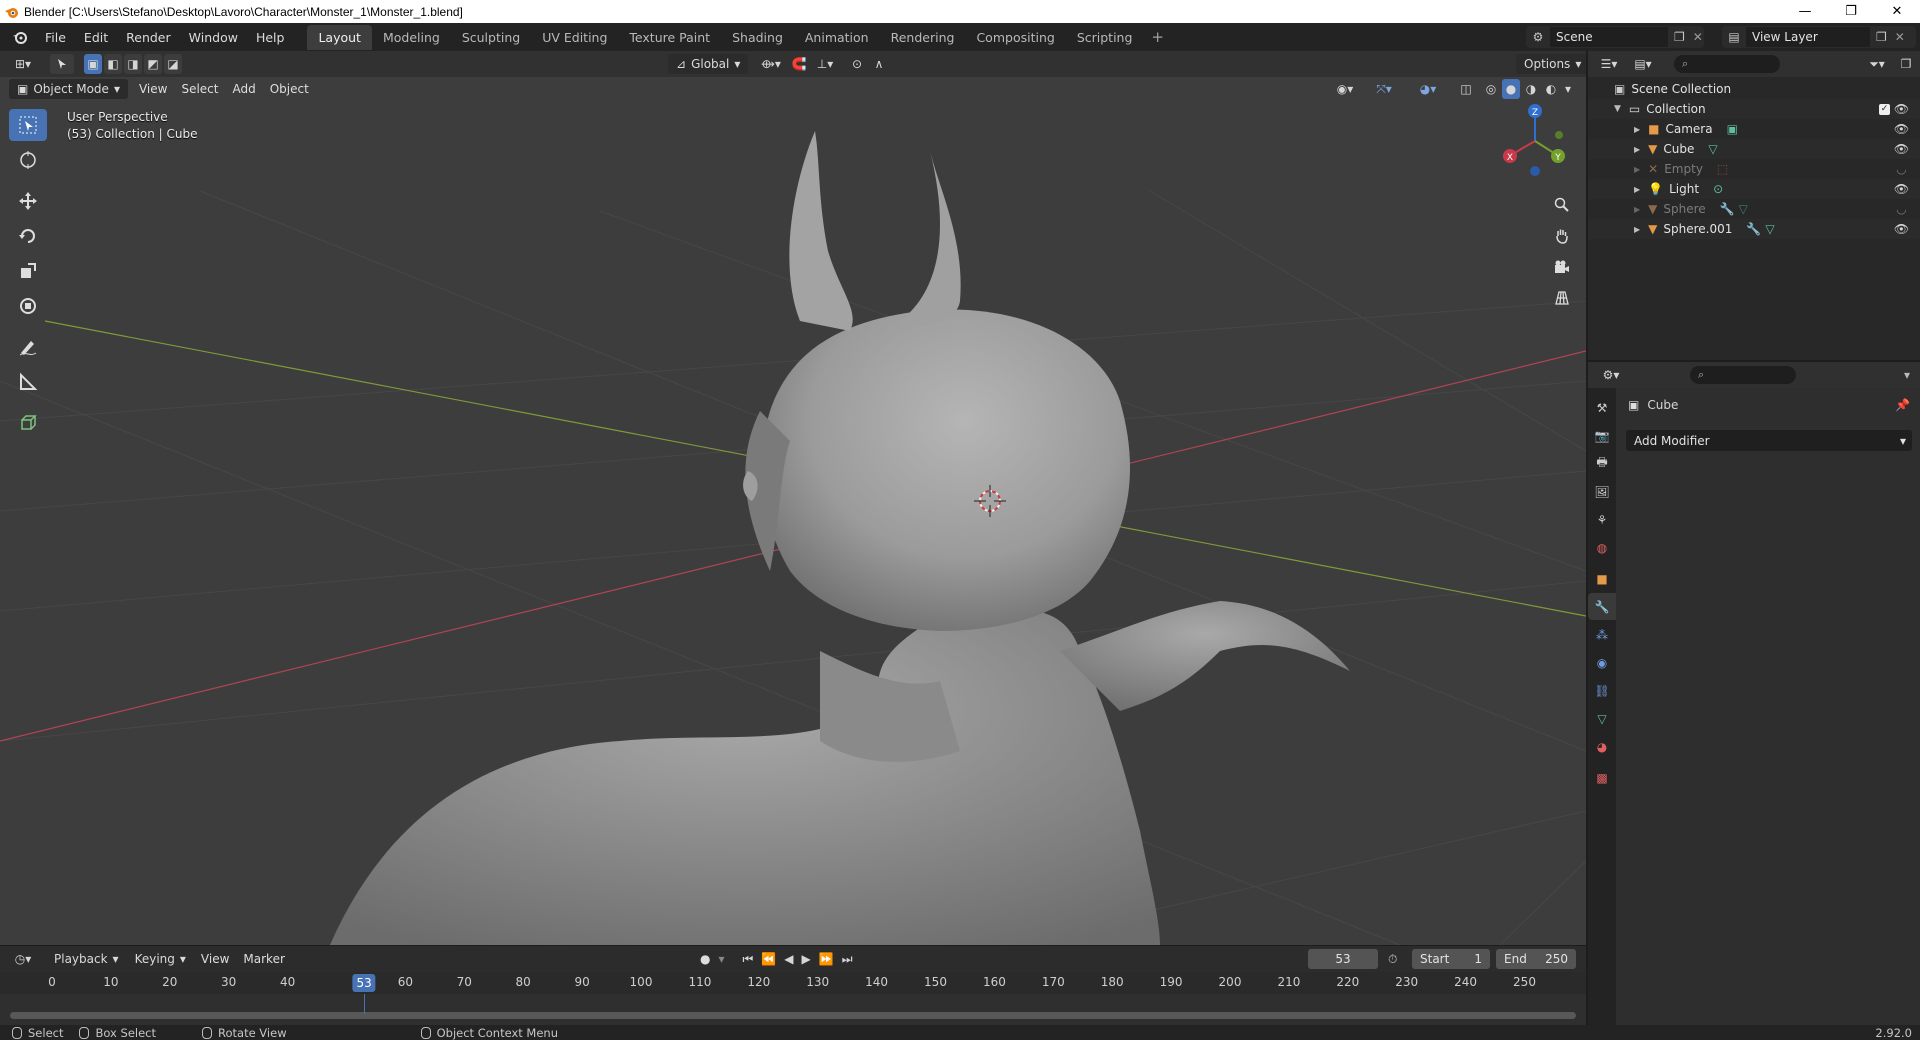 The image size is (1920, 1040). What do you see at coordinates (1602, 606) in the screenshot?
I see `modifier-tab-icon: 🔧` at bounding box center [1602, 606].